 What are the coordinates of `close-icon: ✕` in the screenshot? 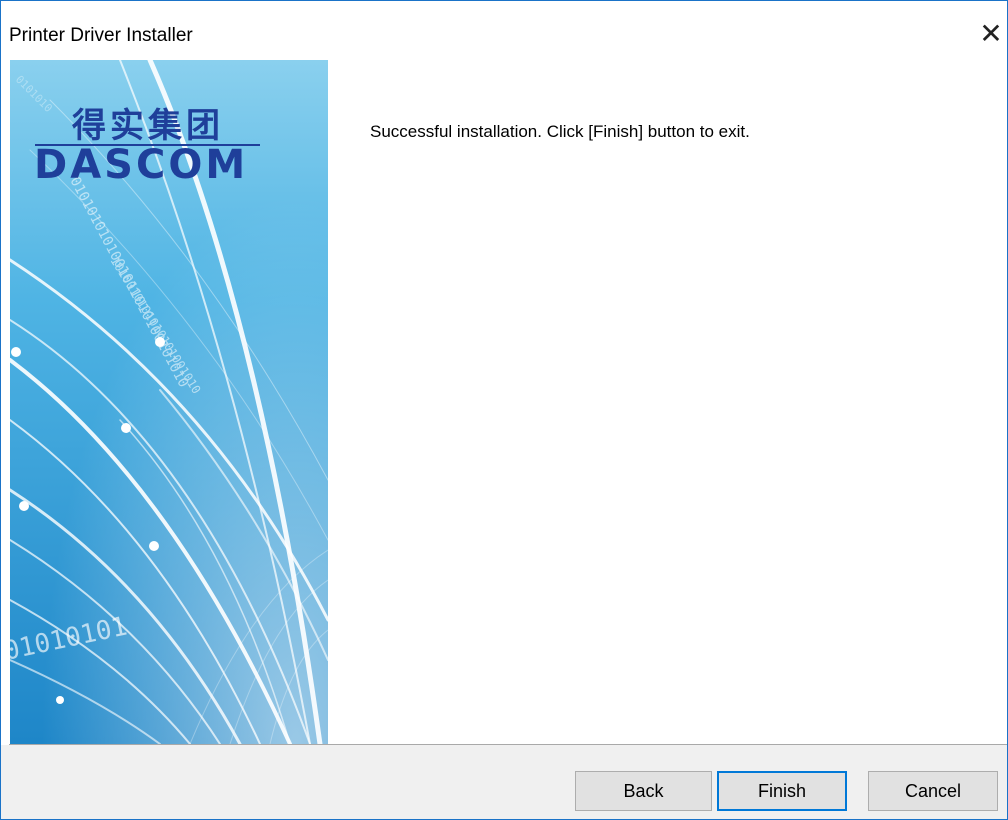 It's located at (991, 34).